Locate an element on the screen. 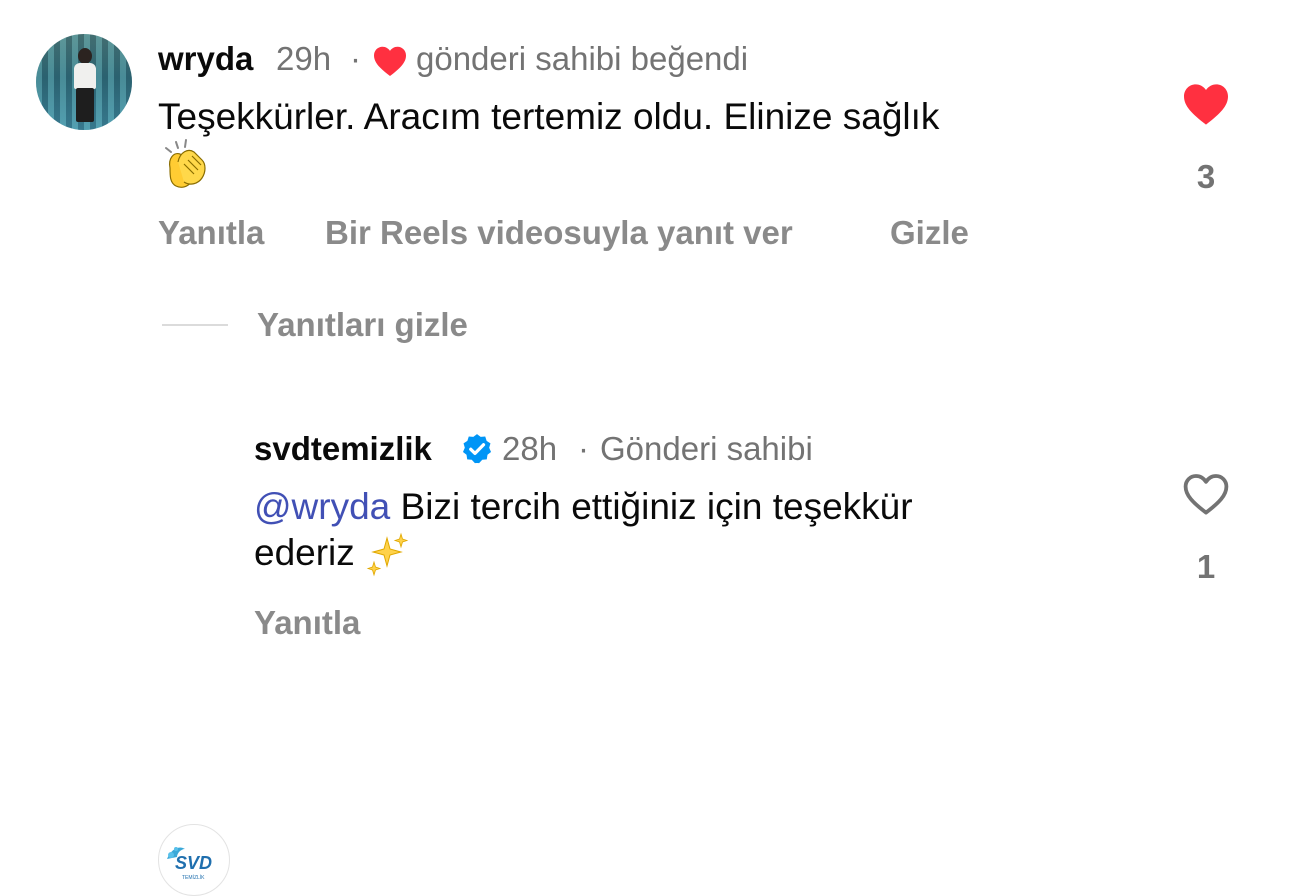 Image resolution: width=1290 pixels, height=896 pixels. logo-subtext: TEMİZLİK is located at coordinates (193, 877).